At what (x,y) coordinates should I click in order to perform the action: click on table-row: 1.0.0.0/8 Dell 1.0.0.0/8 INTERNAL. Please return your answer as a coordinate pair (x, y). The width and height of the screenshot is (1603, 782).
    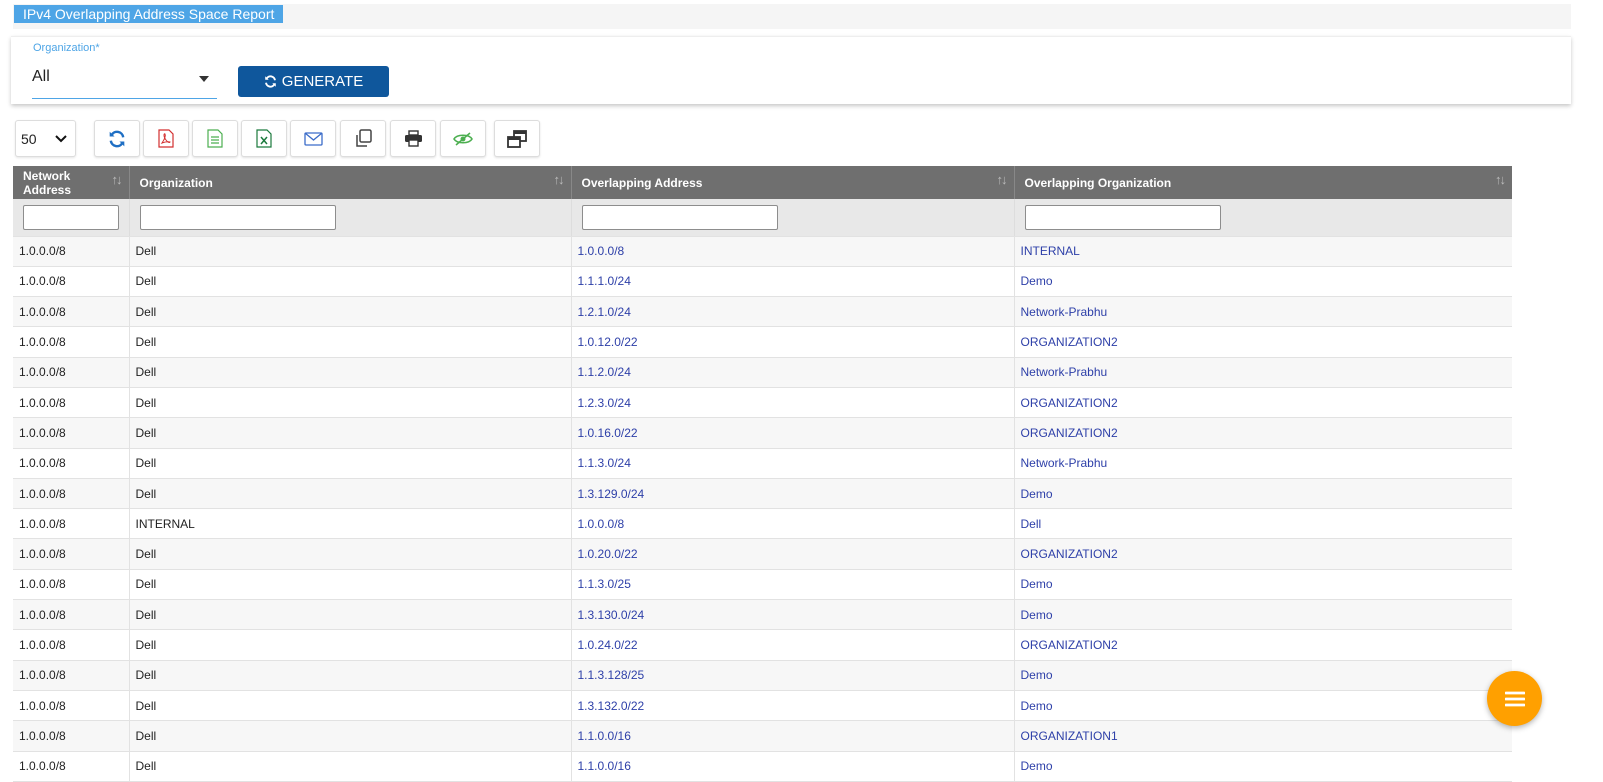
    Looking at the image, I should click on (762, 251).